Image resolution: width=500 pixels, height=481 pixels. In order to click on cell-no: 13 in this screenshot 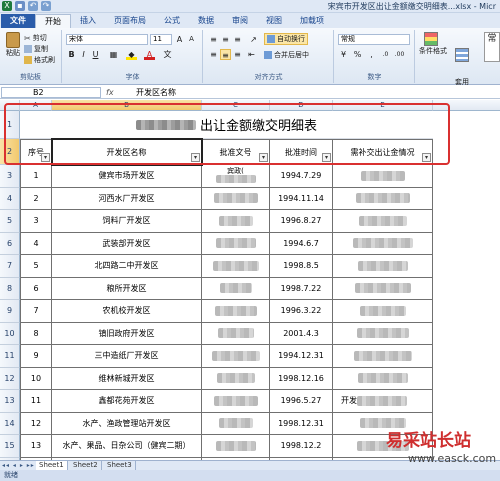, I will do `click(36, 446)`.